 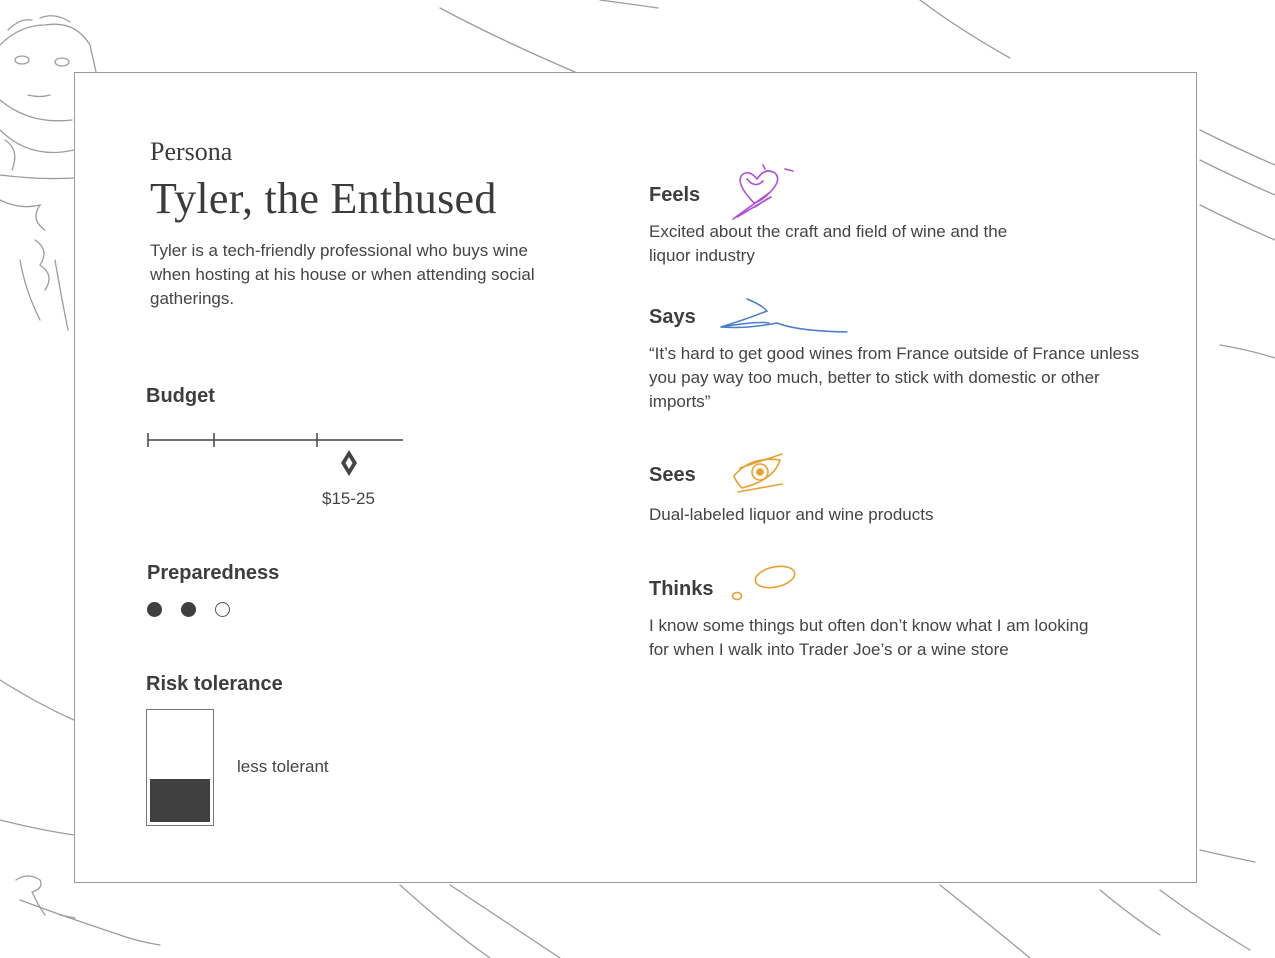 What do you see at coordinates (222, 609) in the screenshot?
I see `preparedness-dot-empty` at bounding box center [222, 609].